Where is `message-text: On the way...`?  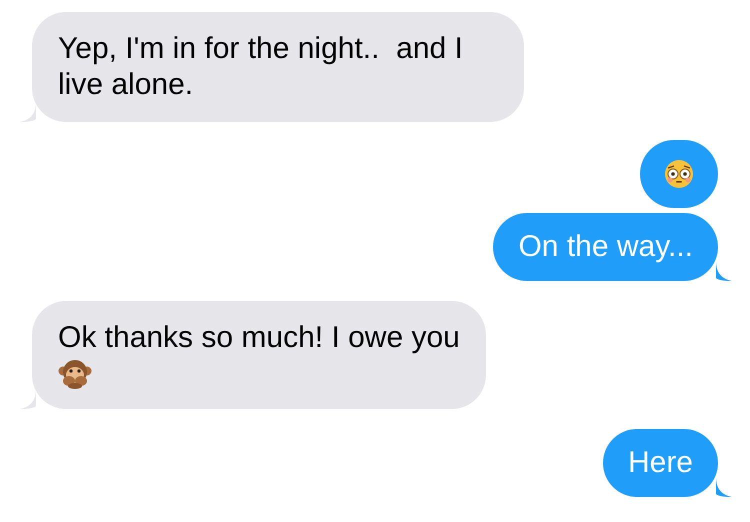 message-text: On the way... is located at coordinates (605, 247).